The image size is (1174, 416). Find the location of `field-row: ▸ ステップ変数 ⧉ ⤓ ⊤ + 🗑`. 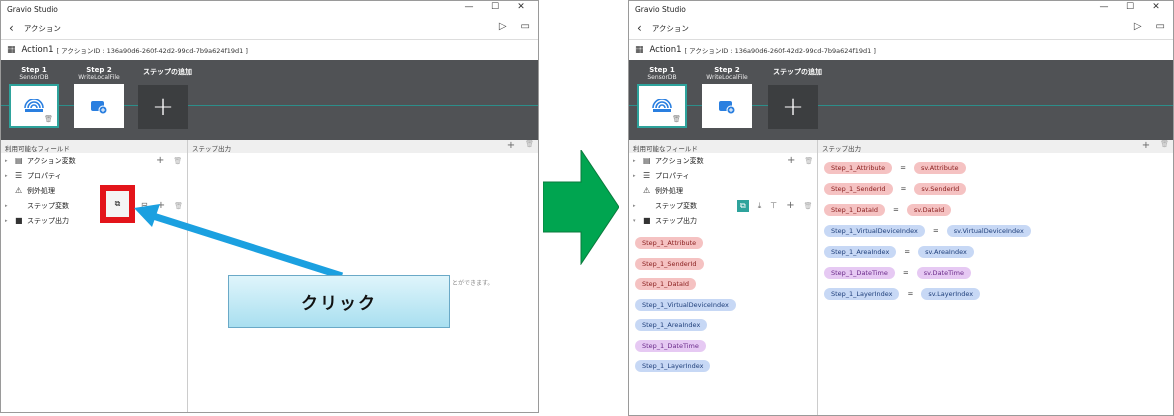

field-row: ▸ ステップ変数 ⧉ ⤓ ⊤ + 🗑 is located at coordinates (723, 205).